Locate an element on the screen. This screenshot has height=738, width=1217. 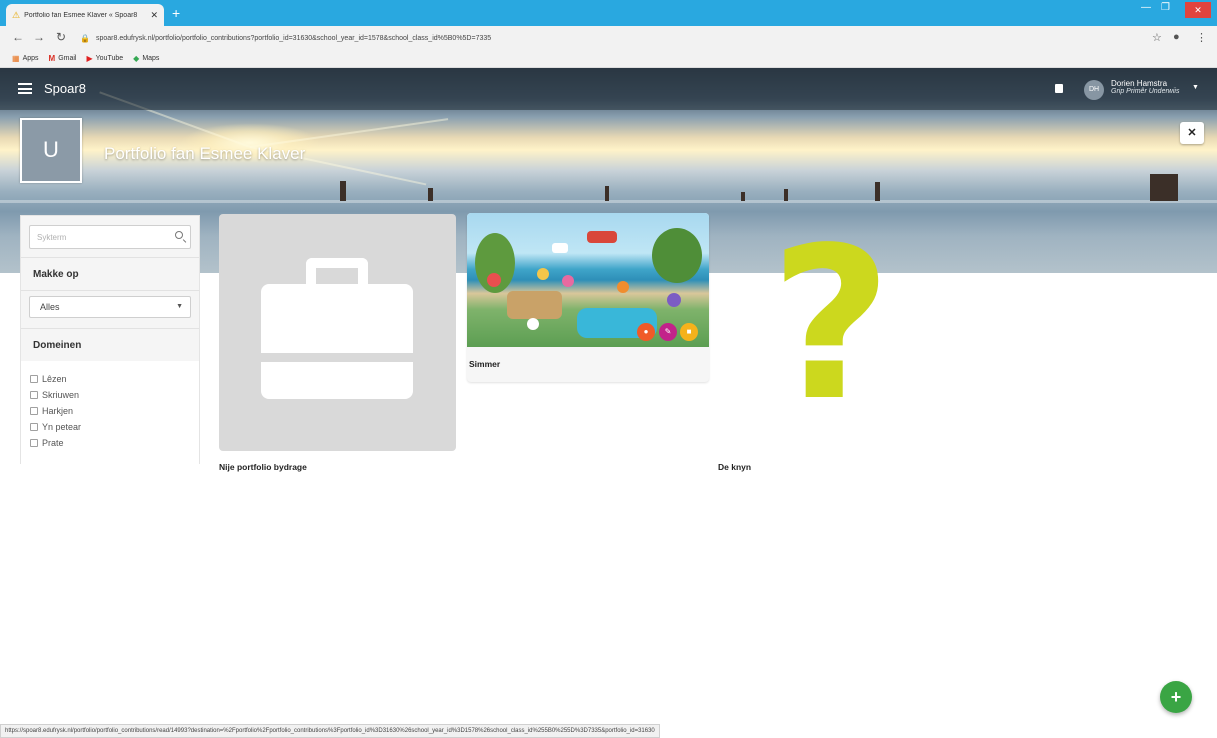
tab-title: Portfolio fan Esmee Klaver « Spoar8 is located at coordinates (81, 15).